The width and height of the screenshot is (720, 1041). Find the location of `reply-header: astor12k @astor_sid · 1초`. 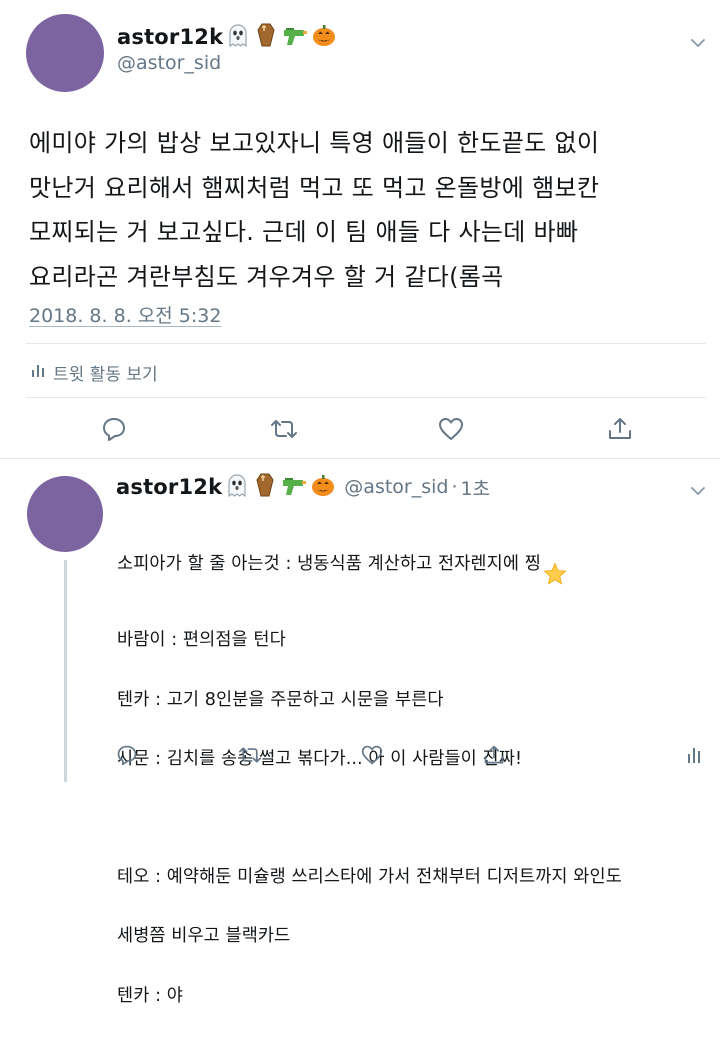

reply-header: astor12k @astor_sid · 1초 is located at coordinates (303, 487).